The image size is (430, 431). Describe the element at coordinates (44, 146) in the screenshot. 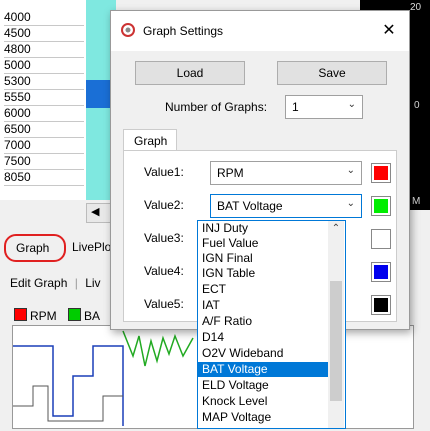

I see `rpm-cell: 7000` at that location.